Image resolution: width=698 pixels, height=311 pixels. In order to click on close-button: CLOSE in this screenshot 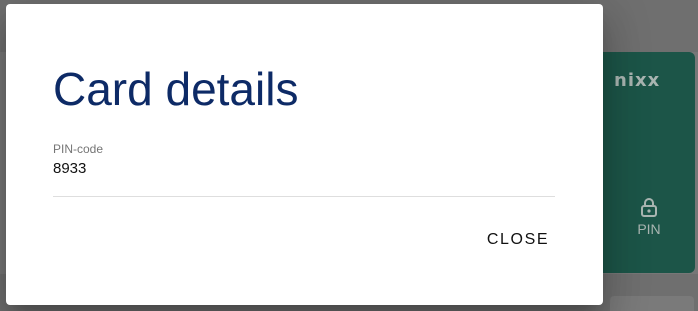, I will do `click(518, 240)`.